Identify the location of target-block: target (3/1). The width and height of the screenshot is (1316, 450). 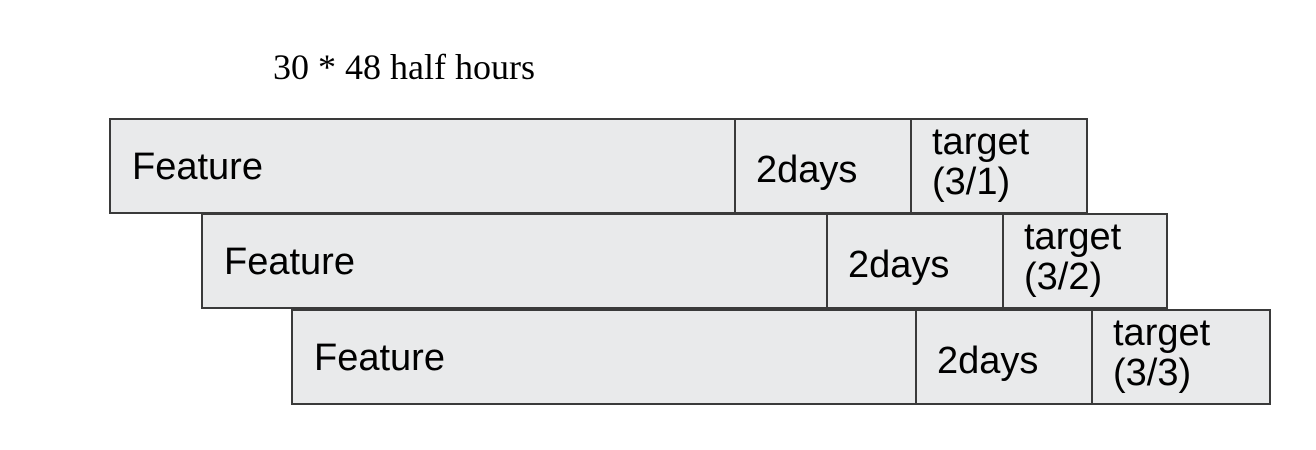
(999, 166).